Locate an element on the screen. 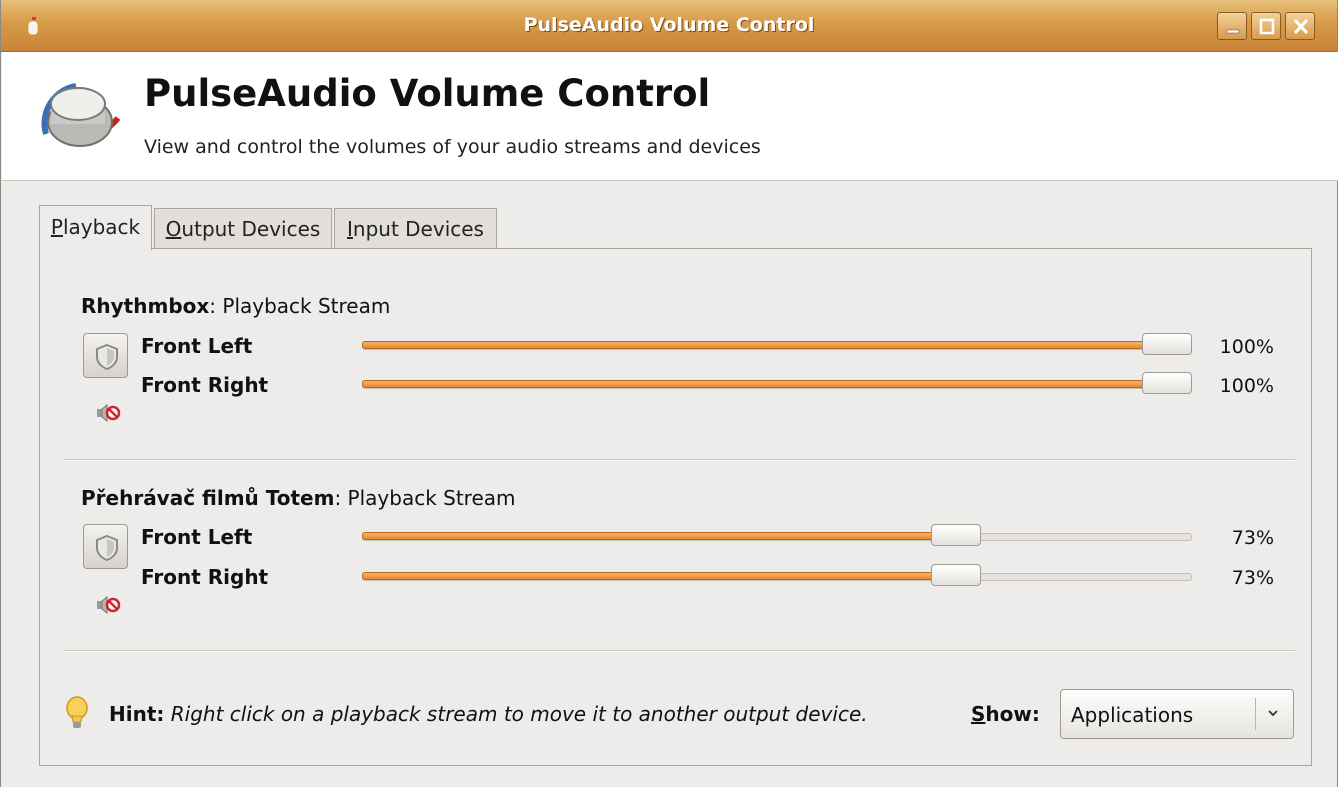 The image size is (1338, 787). close-icon is located at coordinates (1301, 26).